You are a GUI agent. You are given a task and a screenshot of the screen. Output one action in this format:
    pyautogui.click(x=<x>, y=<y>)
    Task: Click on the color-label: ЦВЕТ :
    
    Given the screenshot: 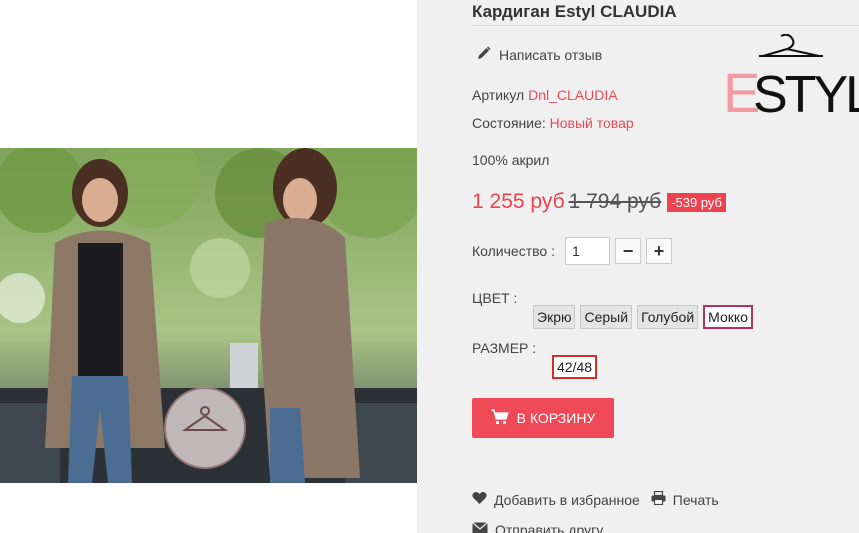 What is the action you would take?
    pyautogui.click(x=495, y=298)
    